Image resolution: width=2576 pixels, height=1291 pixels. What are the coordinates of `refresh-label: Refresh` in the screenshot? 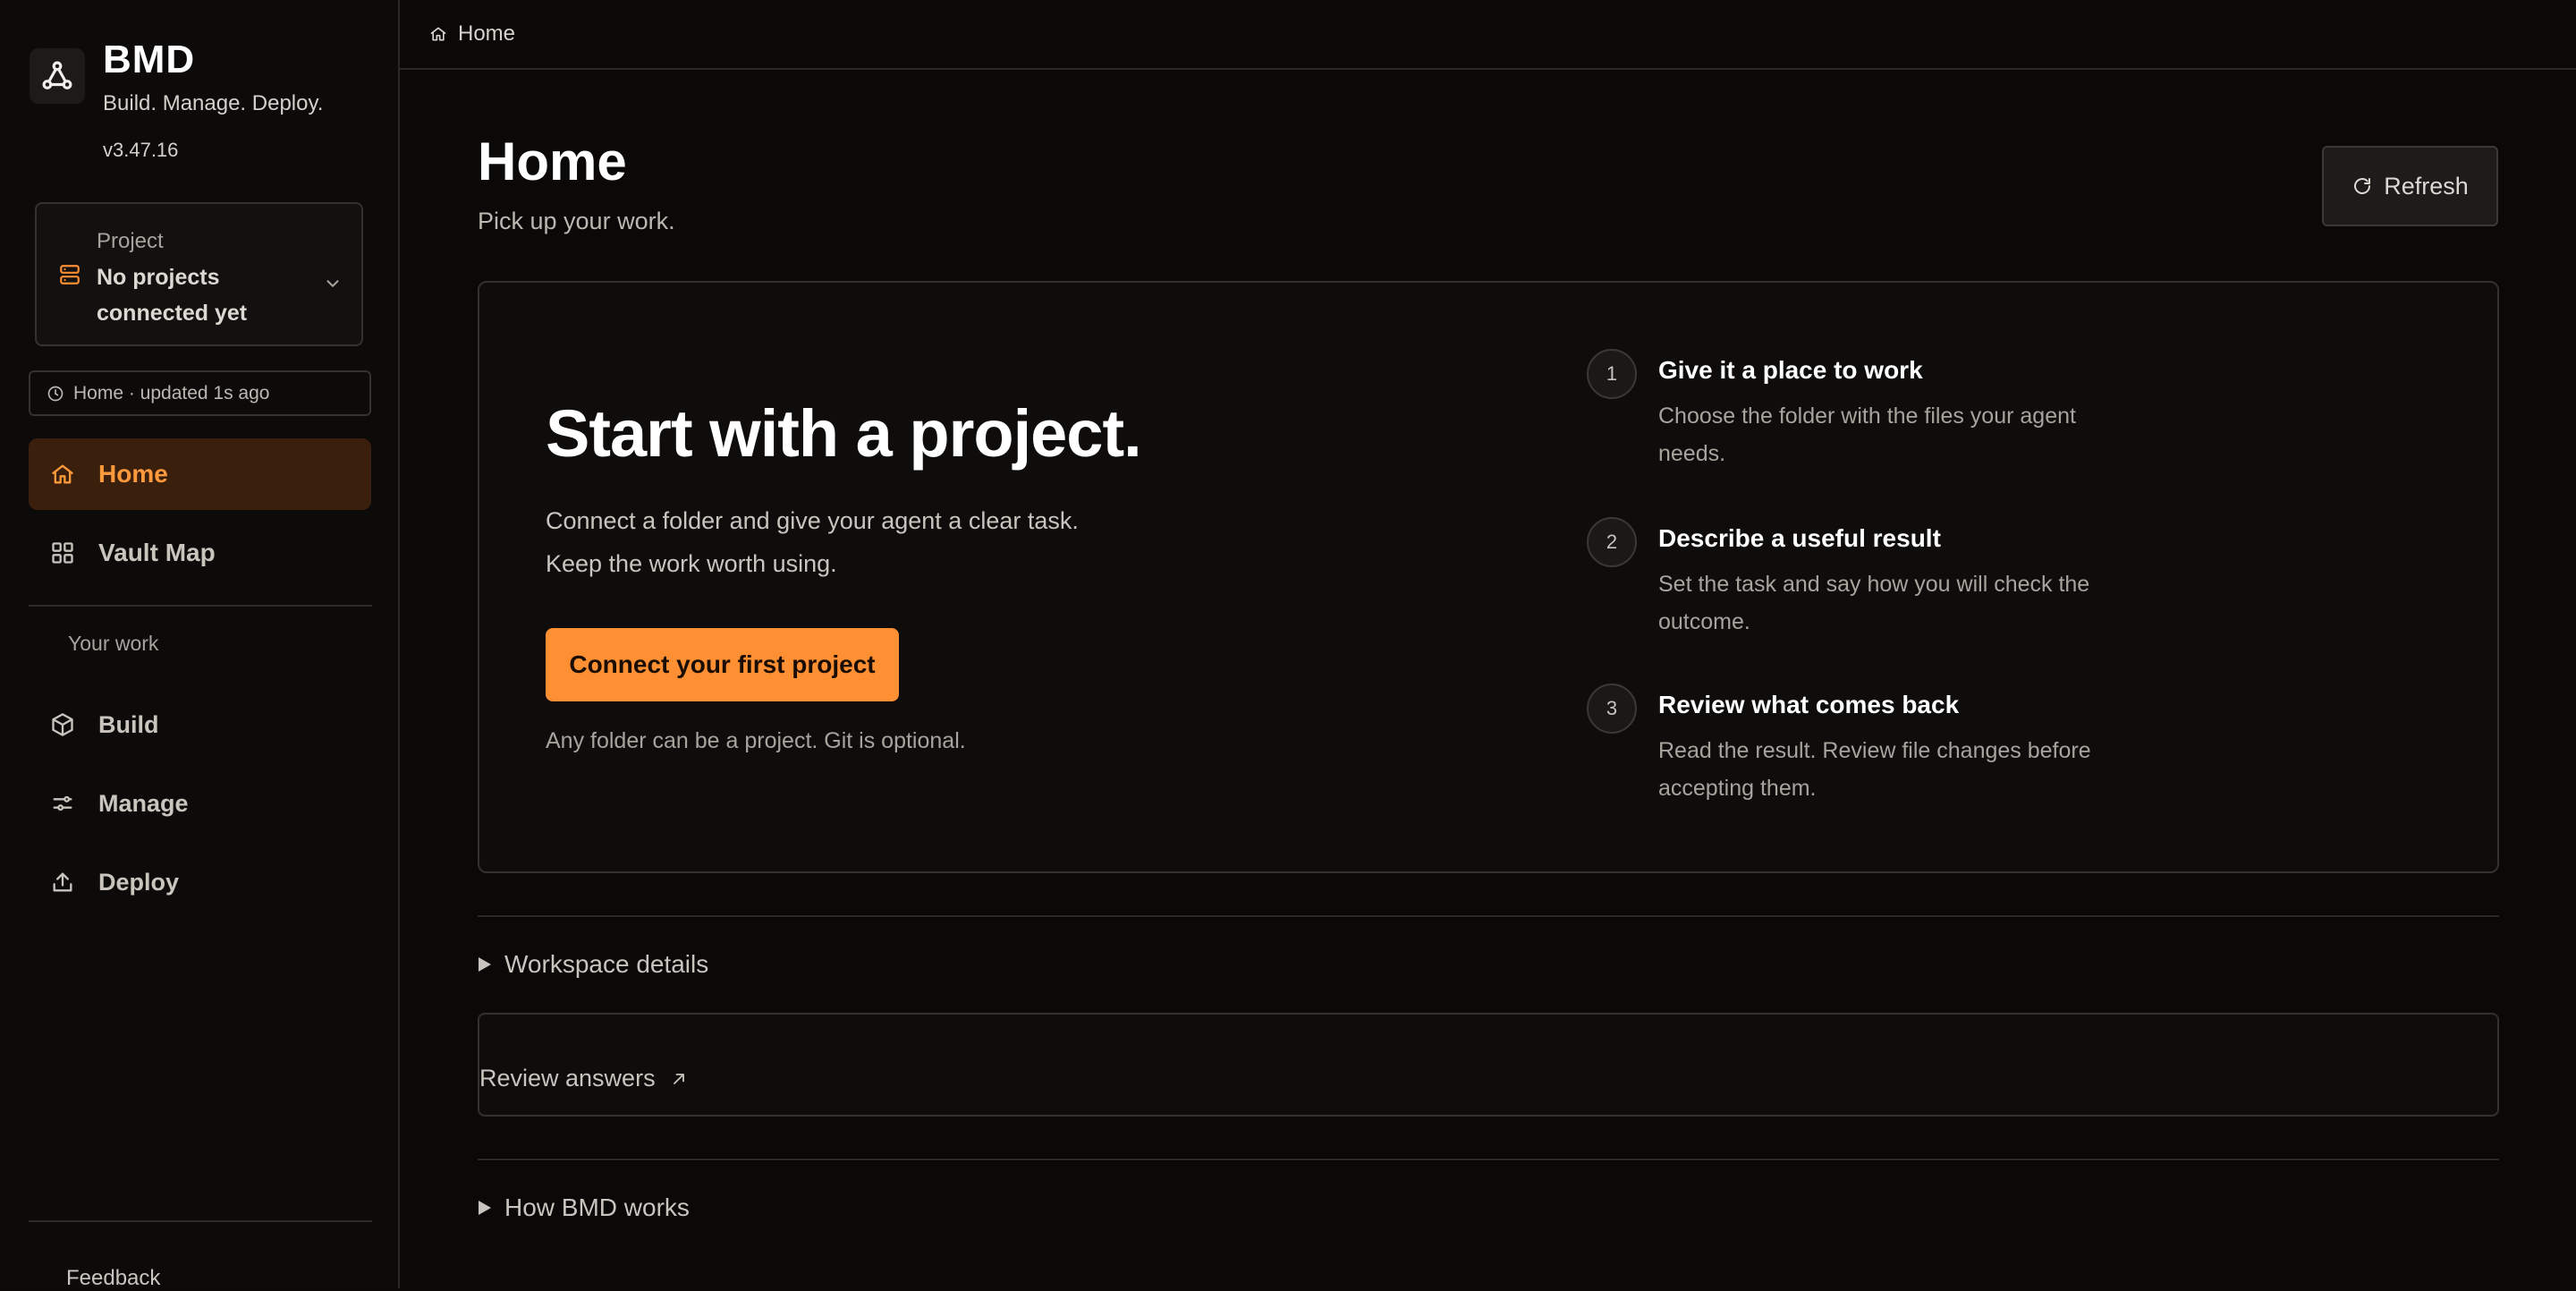 It's located at (2426, 186).